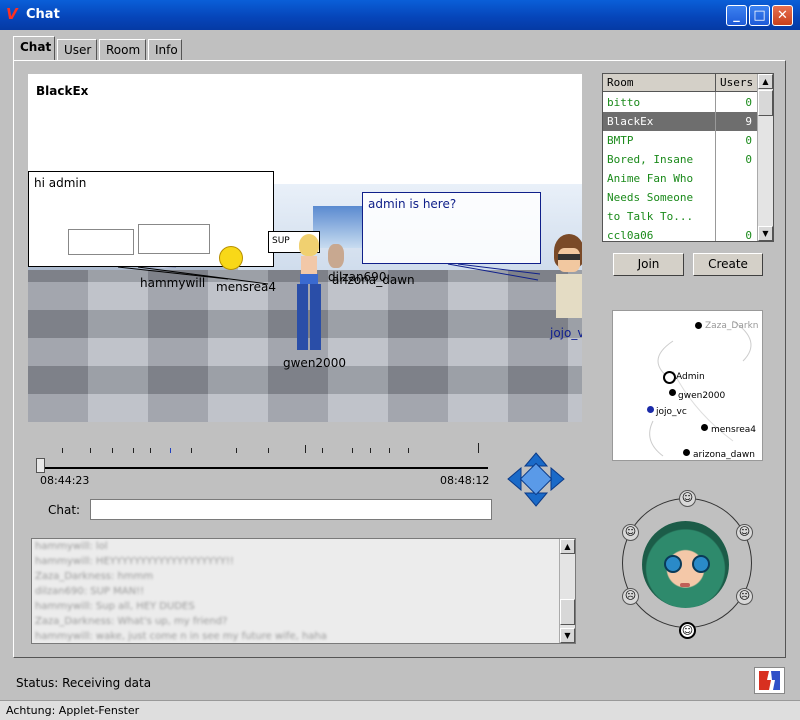  Describe the element at coordinates (680, 121) in the screenshot. I see `room-row-selected: BlackEx 9` at that location.